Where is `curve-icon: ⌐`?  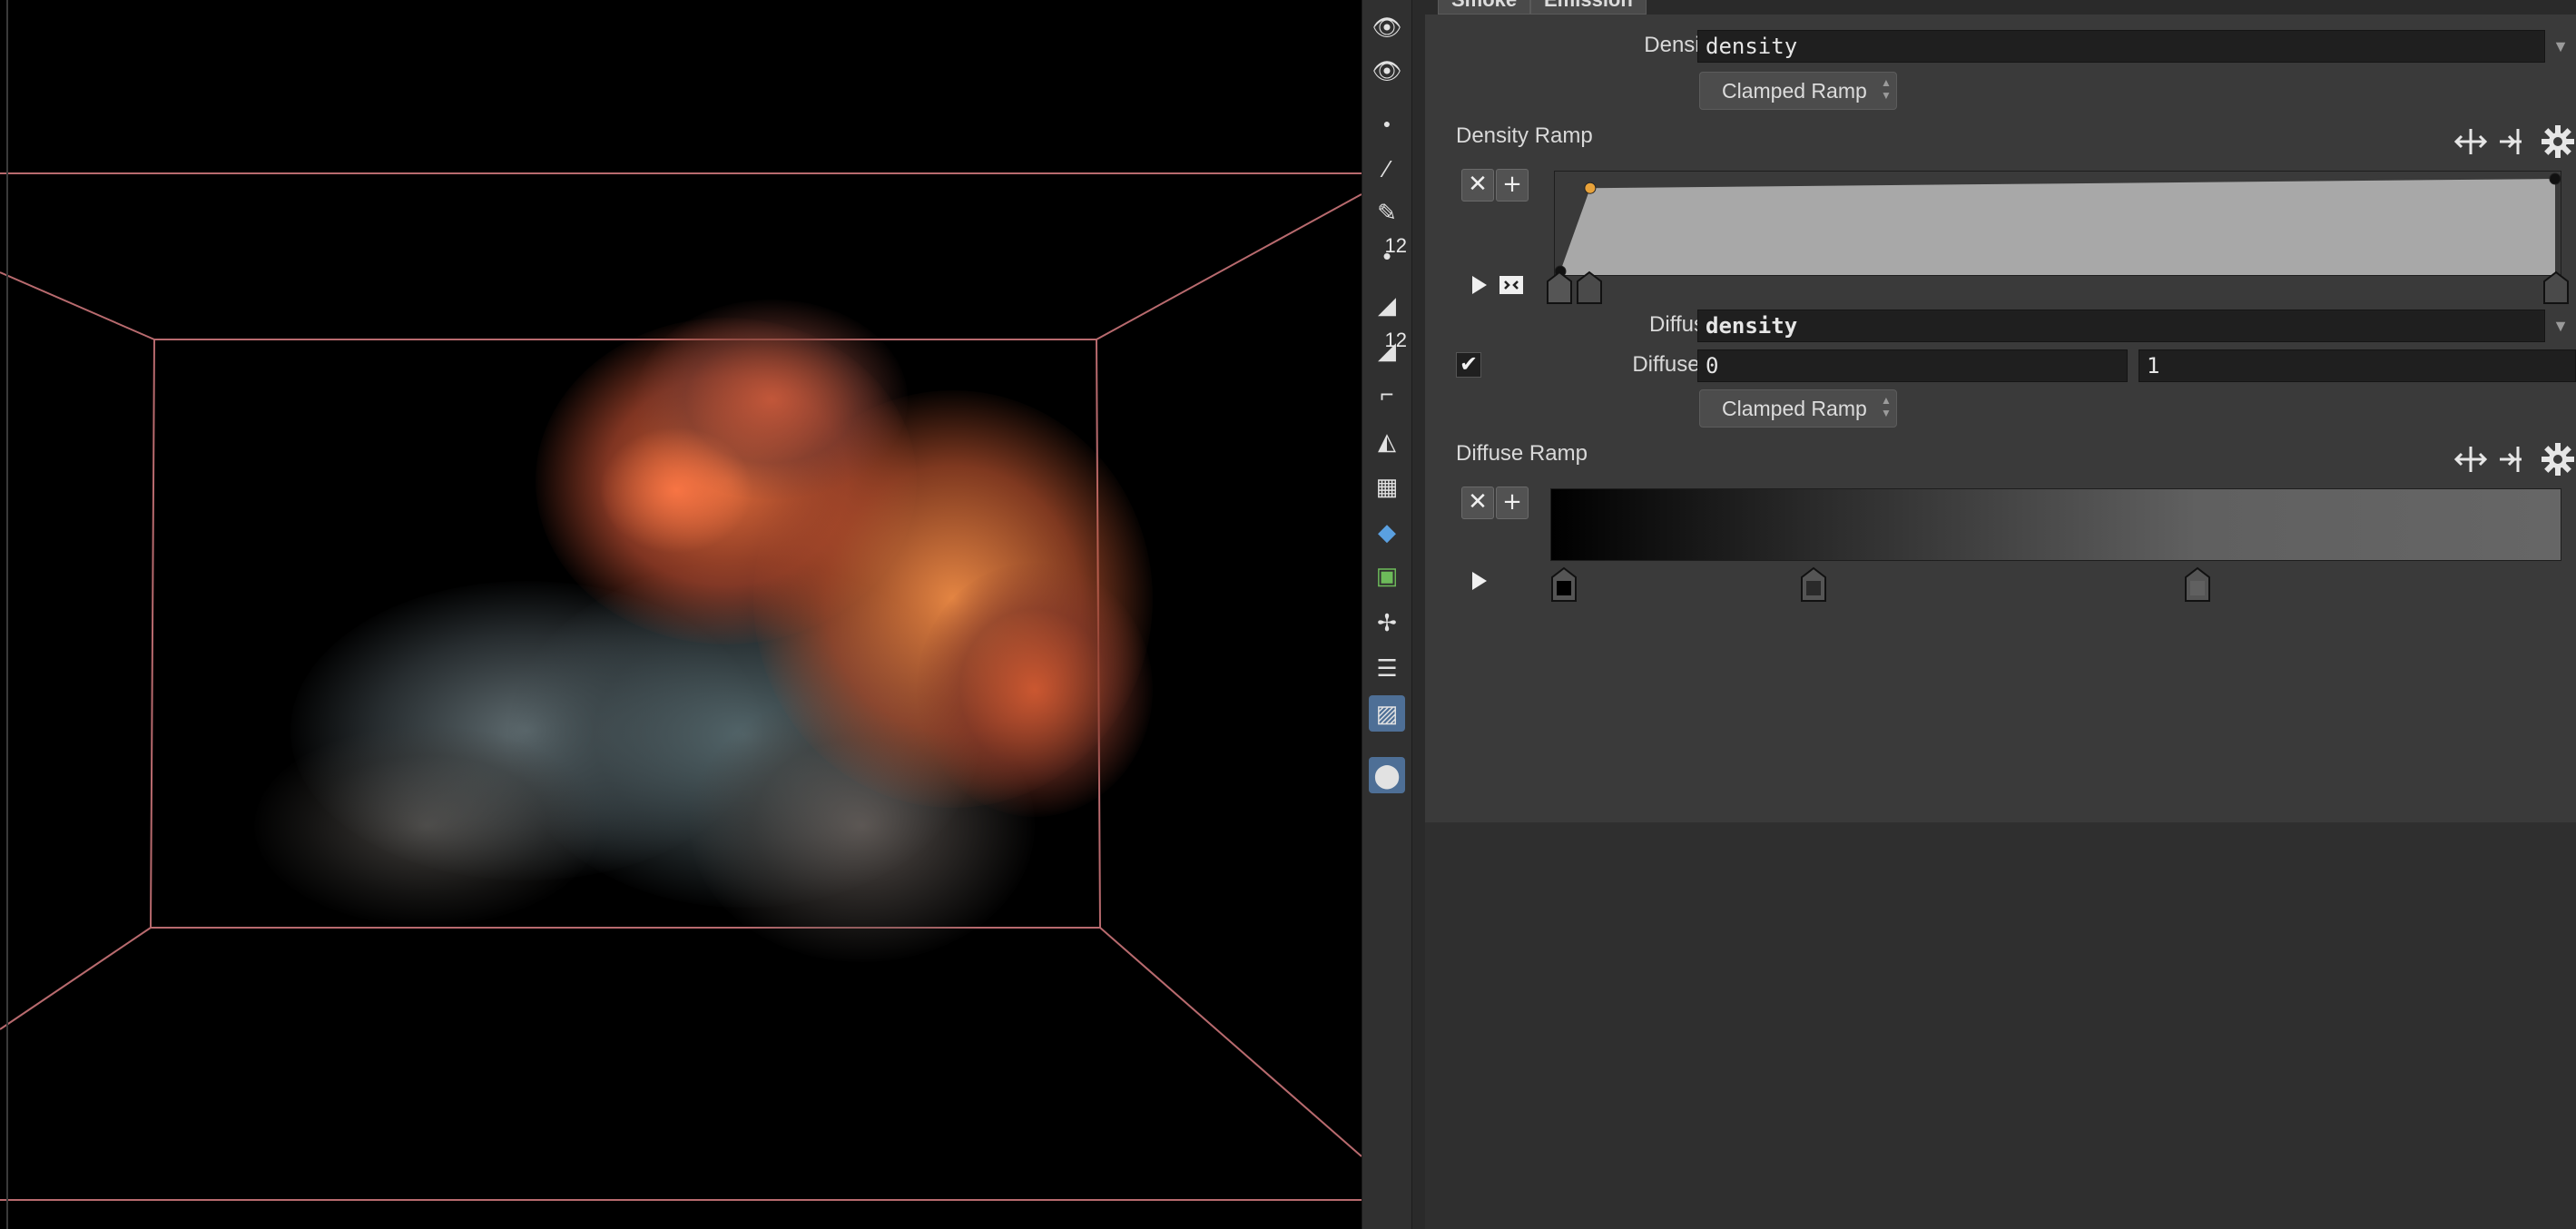 curve-icon: ⌐ is located at coordinates (1387, 394).